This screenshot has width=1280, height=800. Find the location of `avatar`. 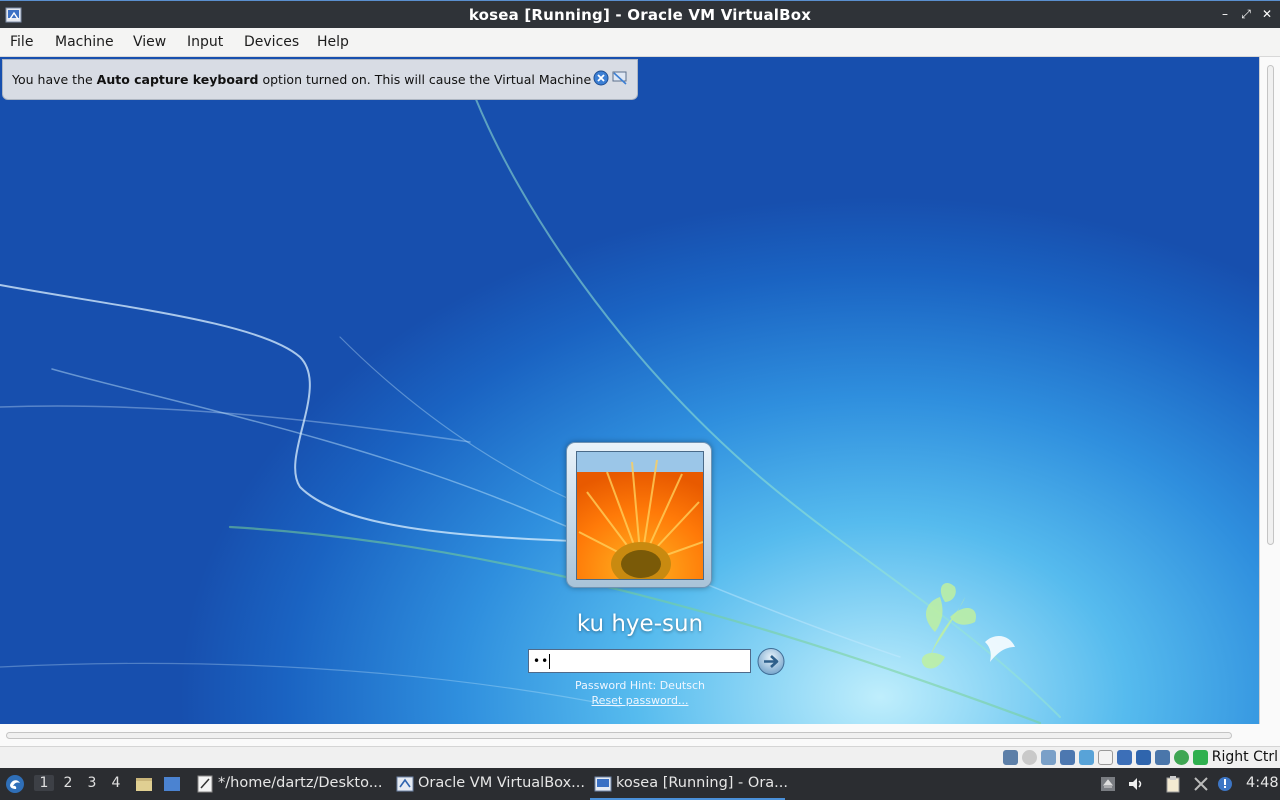

avatar is located at coordinates (640, 515).